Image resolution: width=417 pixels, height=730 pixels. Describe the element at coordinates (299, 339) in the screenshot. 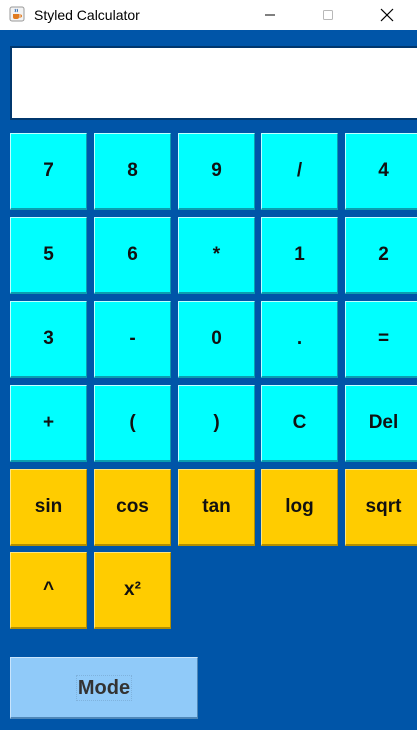

I see `key-decimal-button: .` at that location.